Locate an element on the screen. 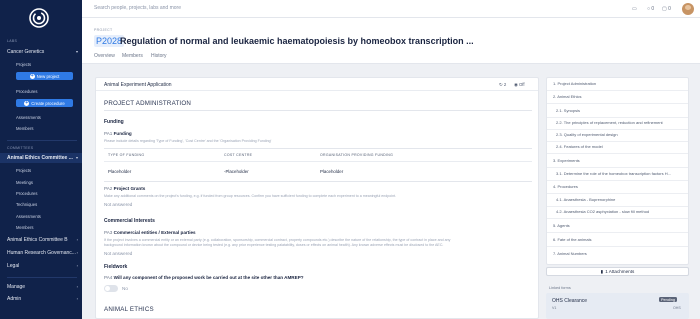 This screenshot has height=319, width=700. sidebar-item-animal-ethics-committee-b: Animal Ethics Committee B is located at coordinates (42, 240).